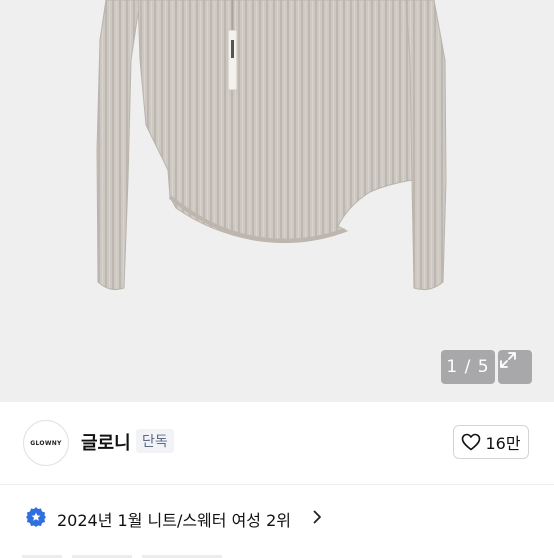 The width and height of the screenshot is (554, 558). Describe the element at coordinates (277, 443) in the screenshot. I see `seller-row: GLOWNY 글로니 단독 16만` at that location.